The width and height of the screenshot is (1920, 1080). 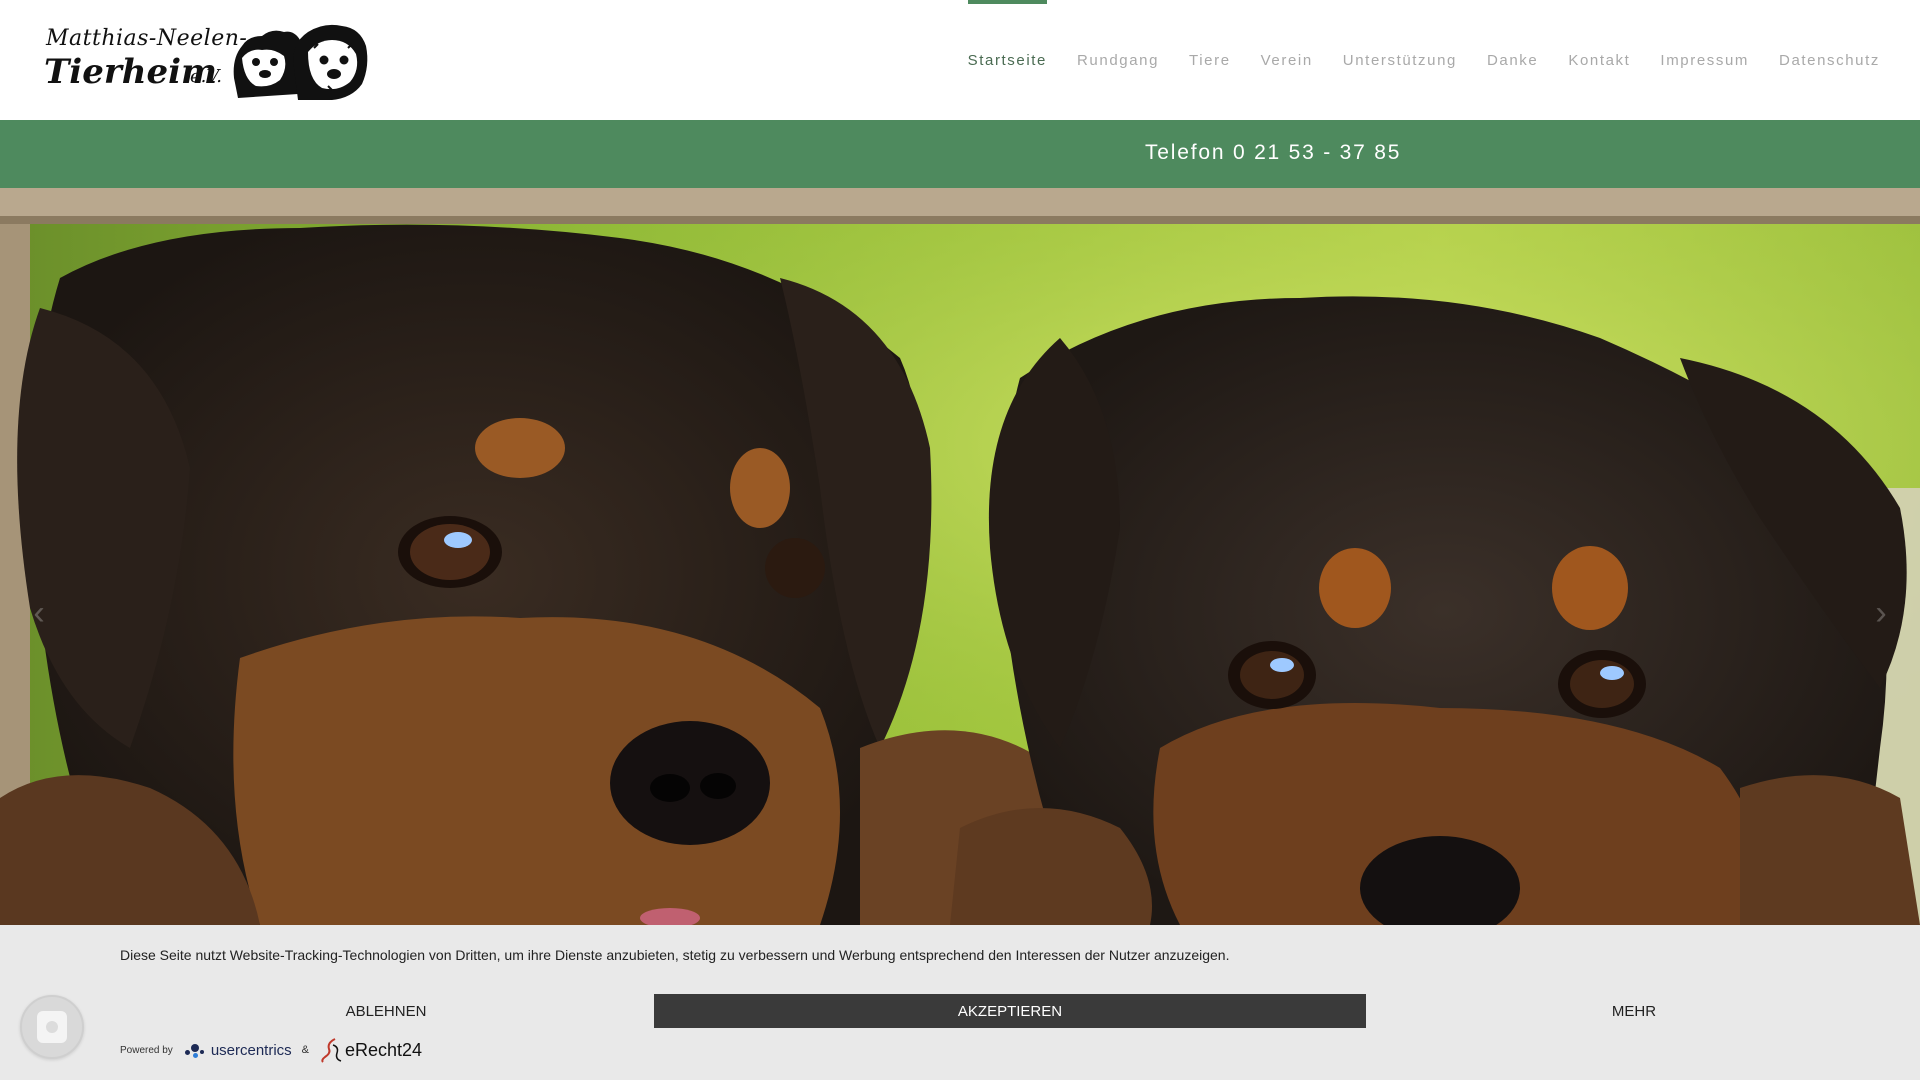 What do you see at coordinates (1118, 60) in the screenshot?
I see `nav-item-rundgang: Rundgang` at bounding box center [1118, 60].